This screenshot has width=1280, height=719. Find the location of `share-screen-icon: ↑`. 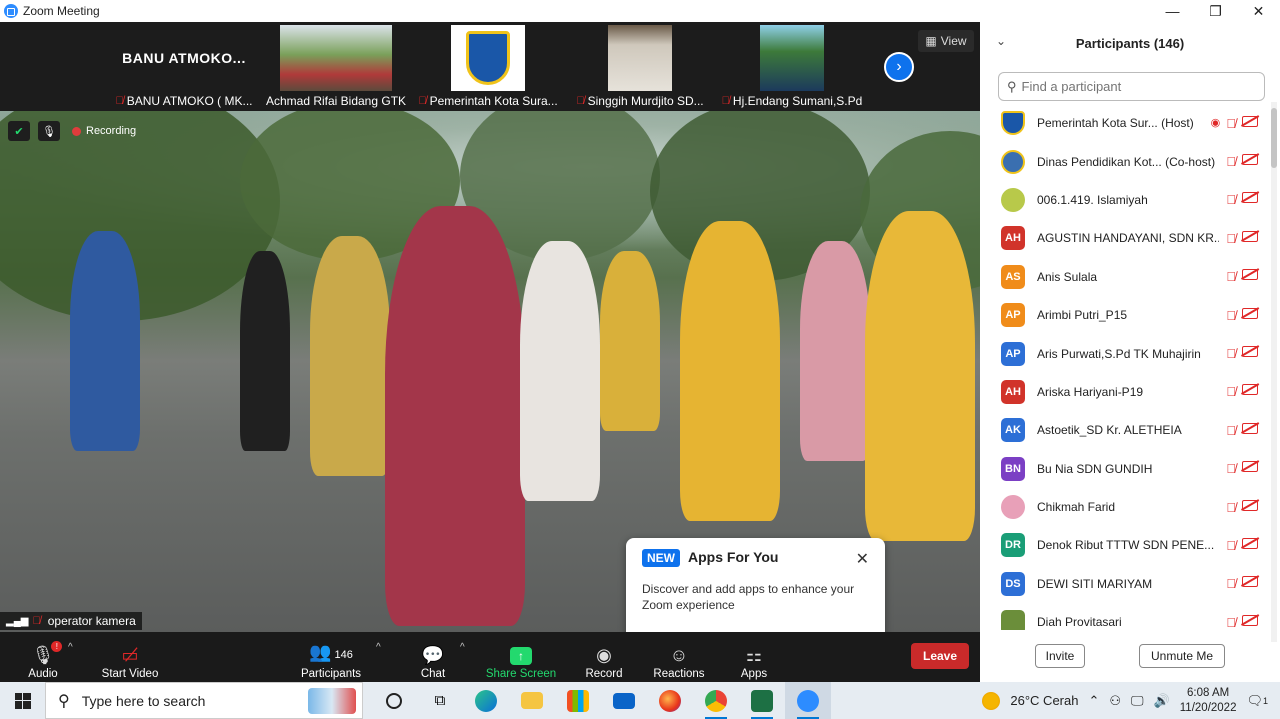

share-screen-icon: ↑ is located at coordinates (521, 656).